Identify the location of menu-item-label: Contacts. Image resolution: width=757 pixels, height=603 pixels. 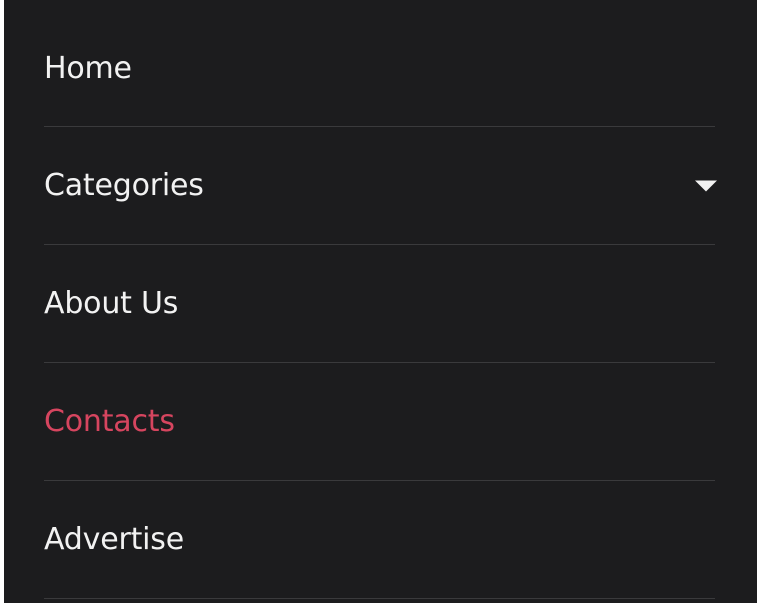
(109, 421).